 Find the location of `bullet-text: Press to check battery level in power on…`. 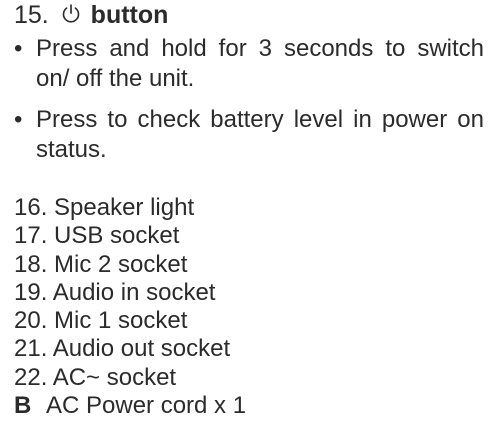

bullet-text: Press to check battery level in power on… is located at coordinates (260, 134).